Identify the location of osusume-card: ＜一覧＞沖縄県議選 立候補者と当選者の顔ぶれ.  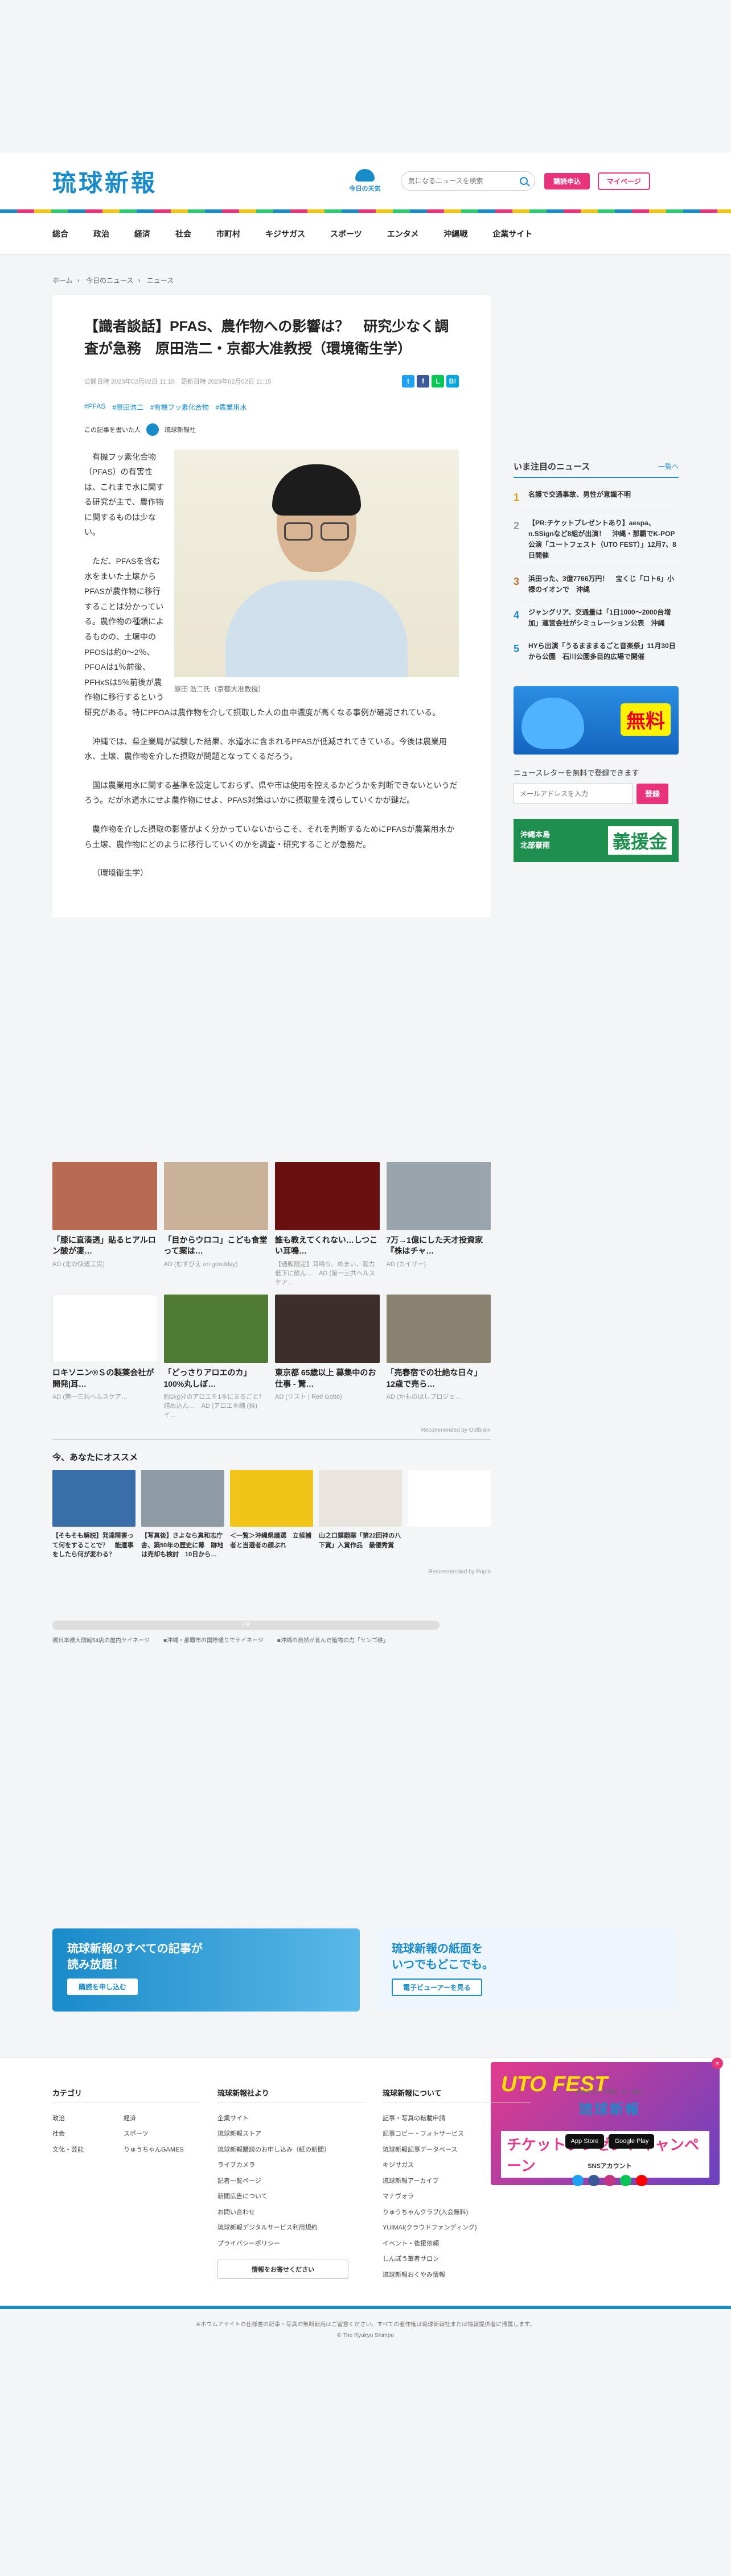
(271, 1515).